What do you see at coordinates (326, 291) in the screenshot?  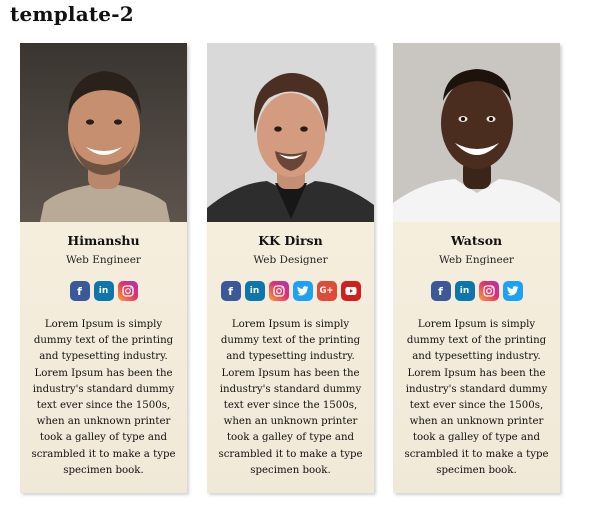 I see `google-plus-icon: G+` at bounding box center [326, 291].